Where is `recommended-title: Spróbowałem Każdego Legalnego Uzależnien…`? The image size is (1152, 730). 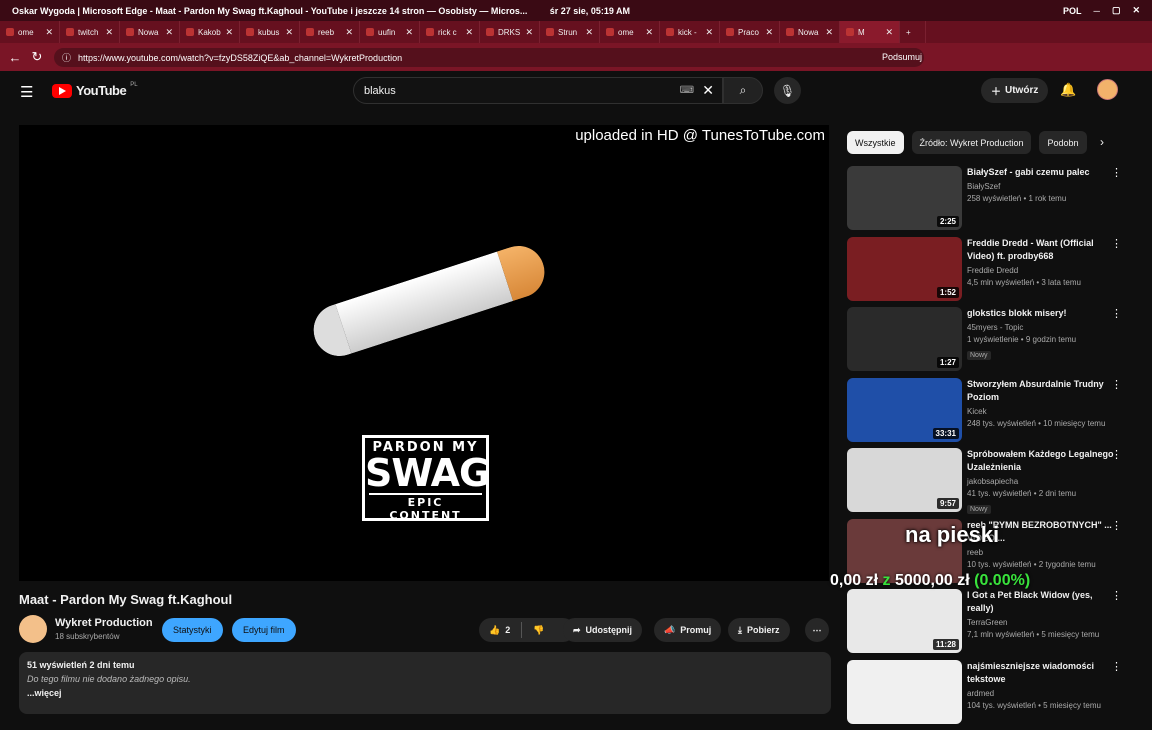 recommended-title: Spróbowałem Każdego Legalnego Uzależnien… is located at coordinates (1042, 461).